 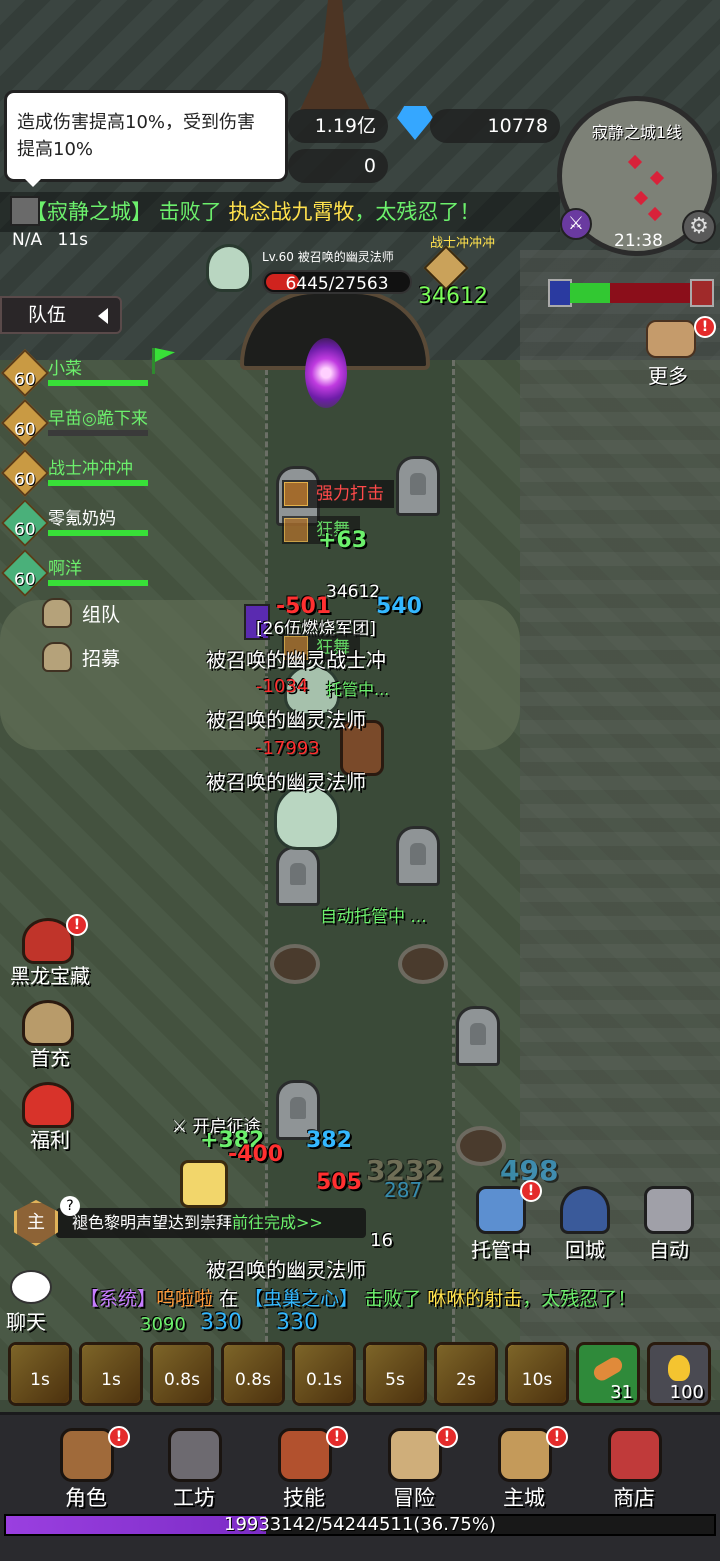 I want to click on kill-announcement: 【寂静之城】 击败了 执念战九霄牧，太残忍了！, so click(x=280, y=212).